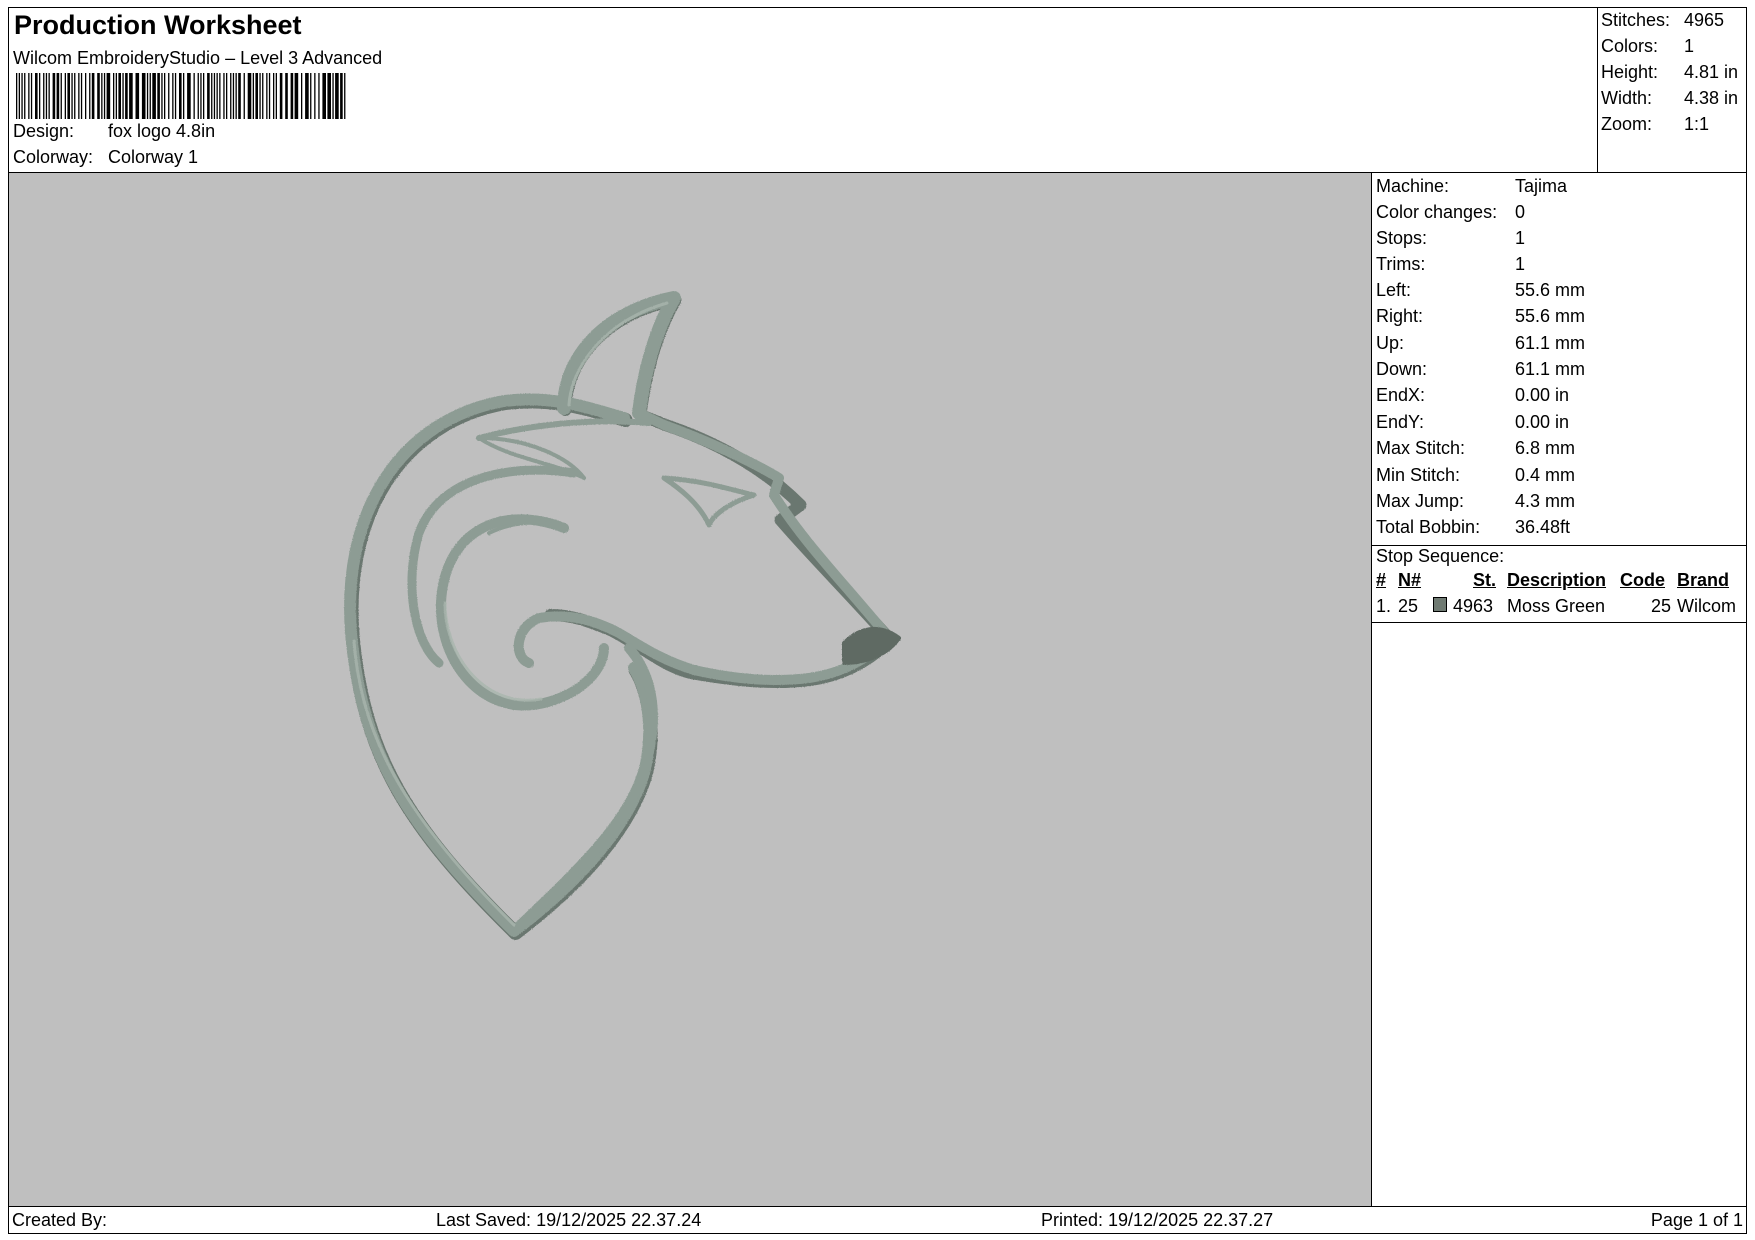 The image size is (1755, 1240). I want to click on row-brand: Wilcom, so click(1706, 606).